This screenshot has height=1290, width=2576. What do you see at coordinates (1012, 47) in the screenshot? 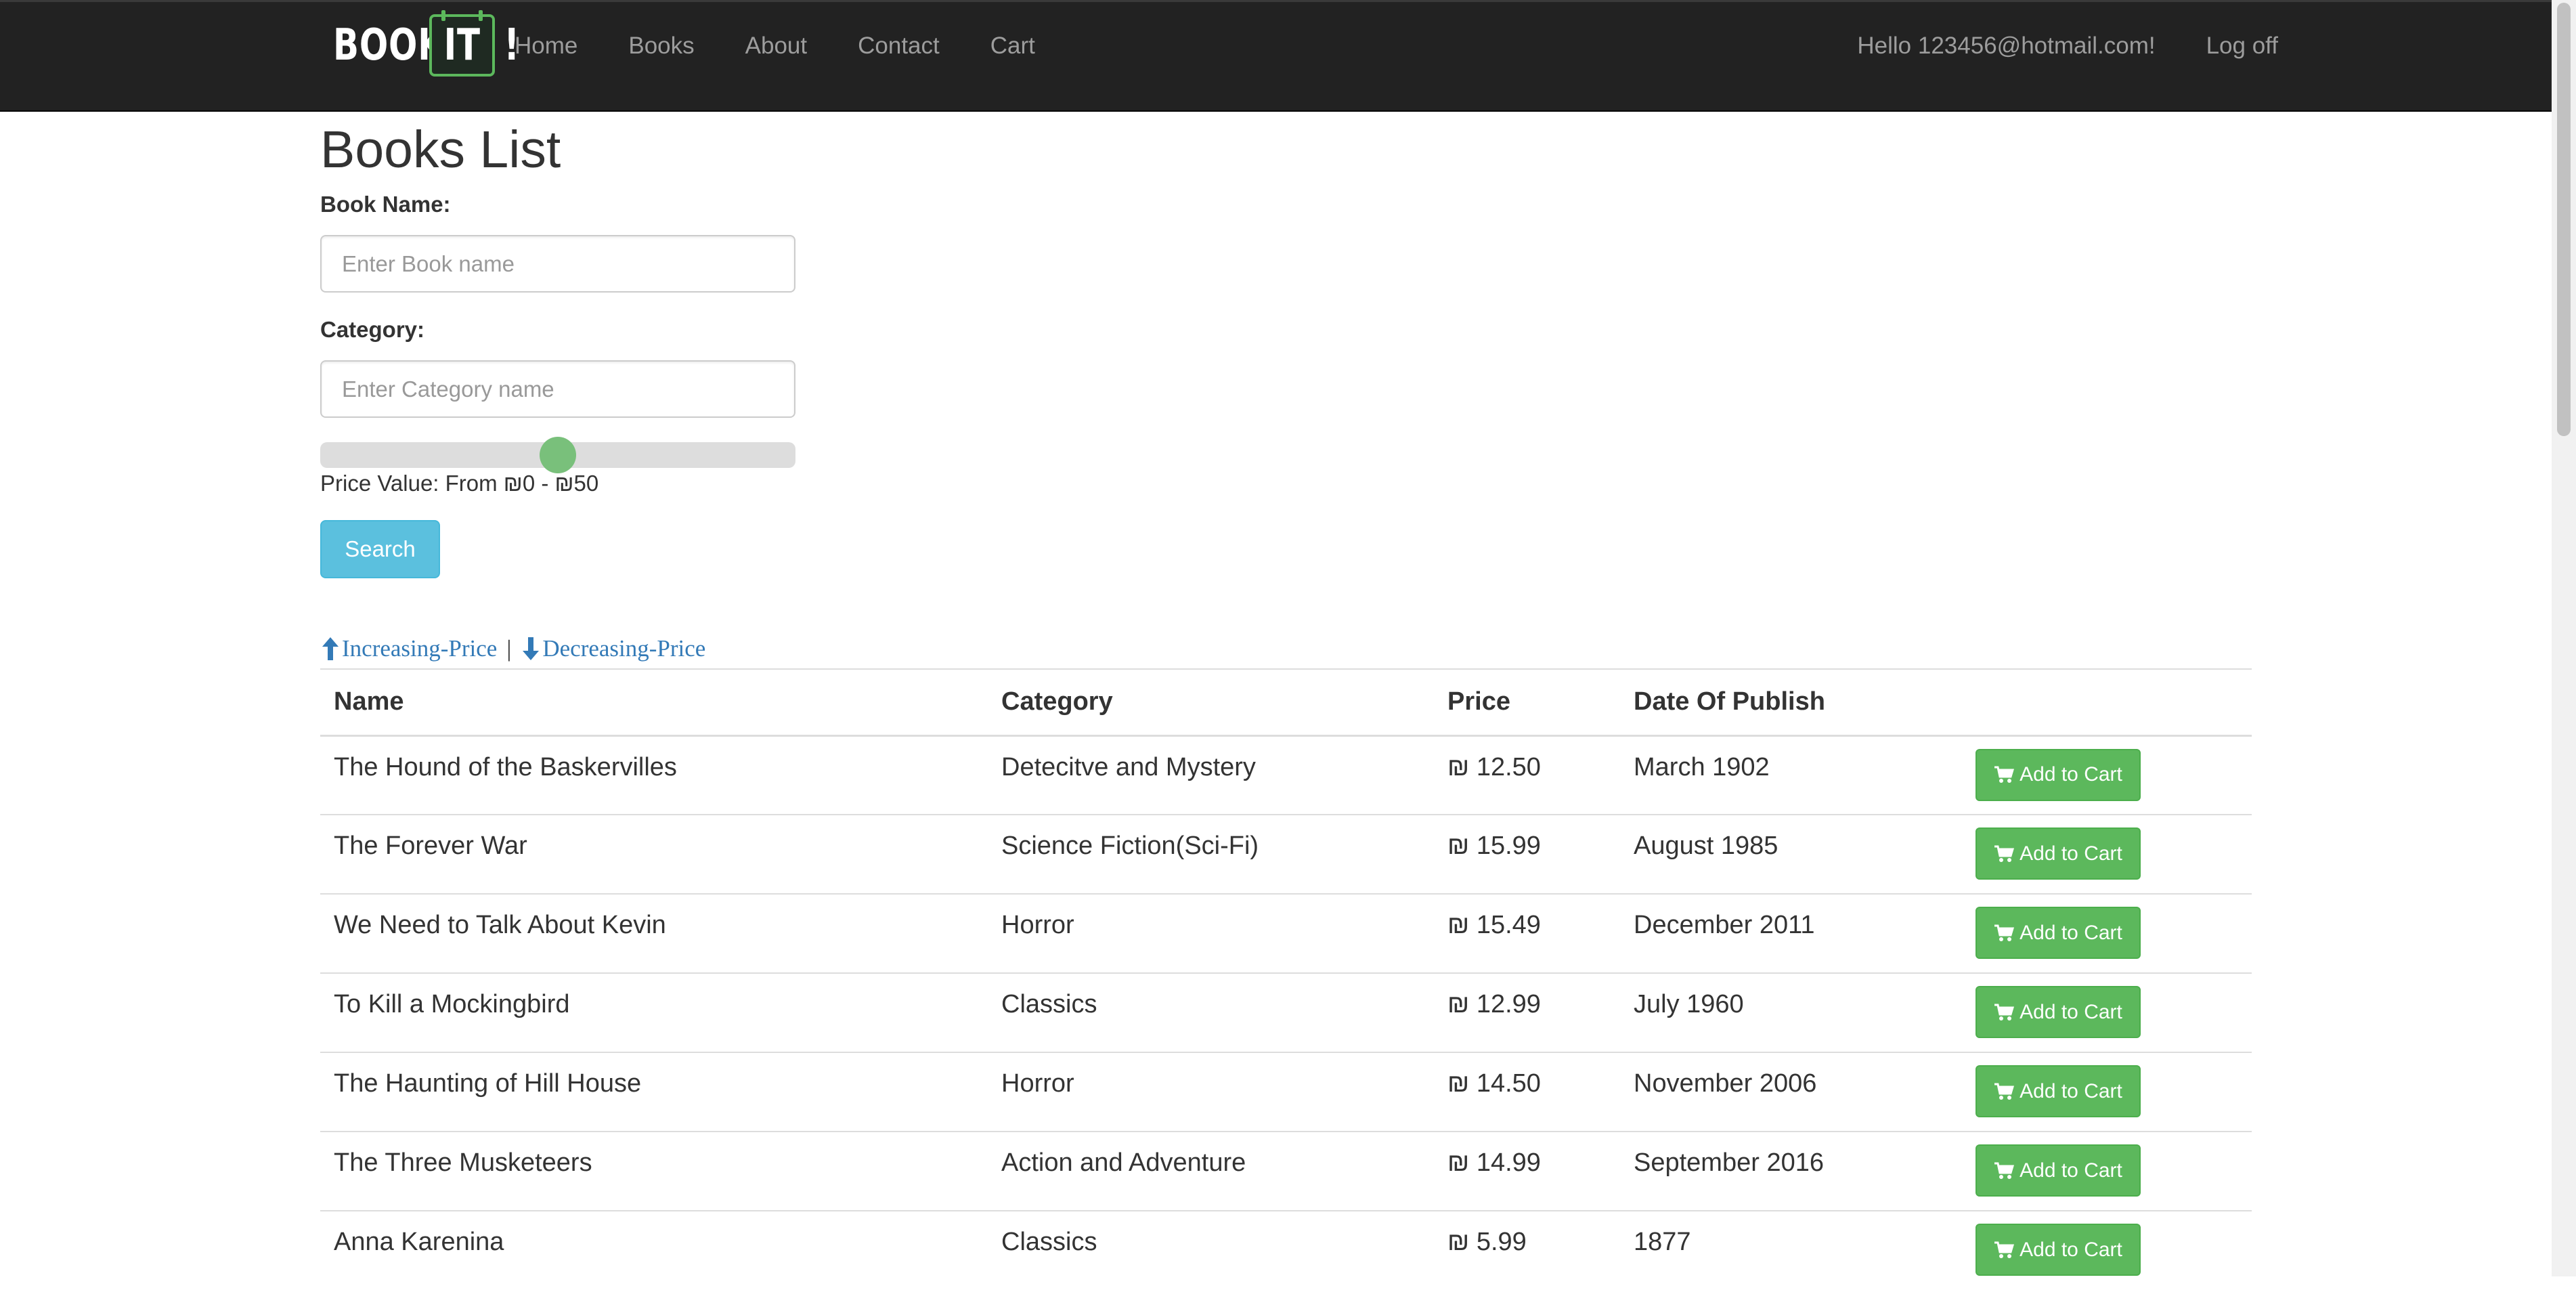
I see `nav-link-cart: Cart` at bounding box center [1012, 47].